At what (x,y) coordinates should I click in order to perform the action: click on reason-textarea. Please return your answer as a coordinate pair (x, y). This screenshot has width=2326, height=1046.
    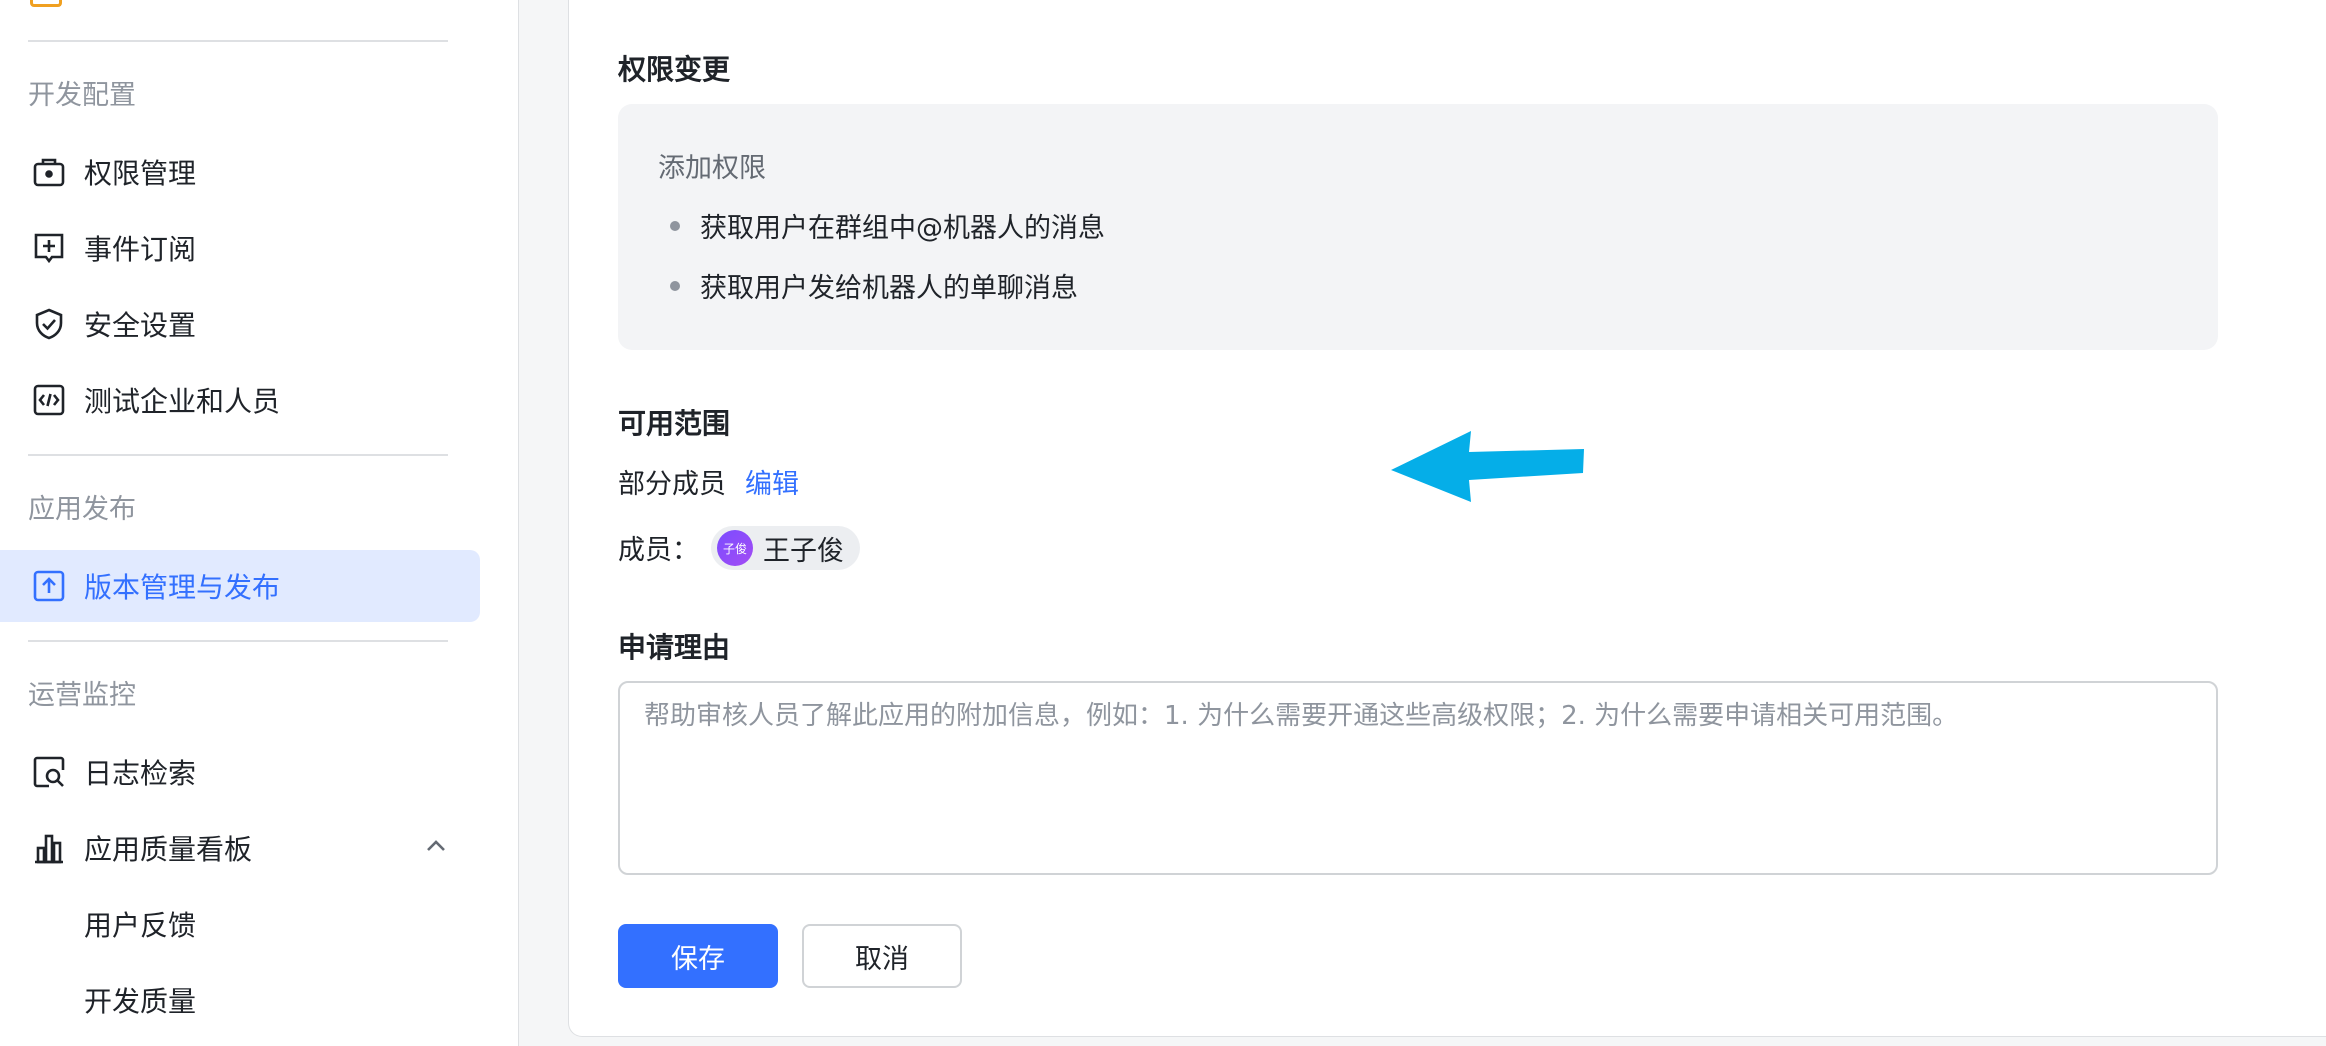
    Looking at the image, I should click on (1418, 778).